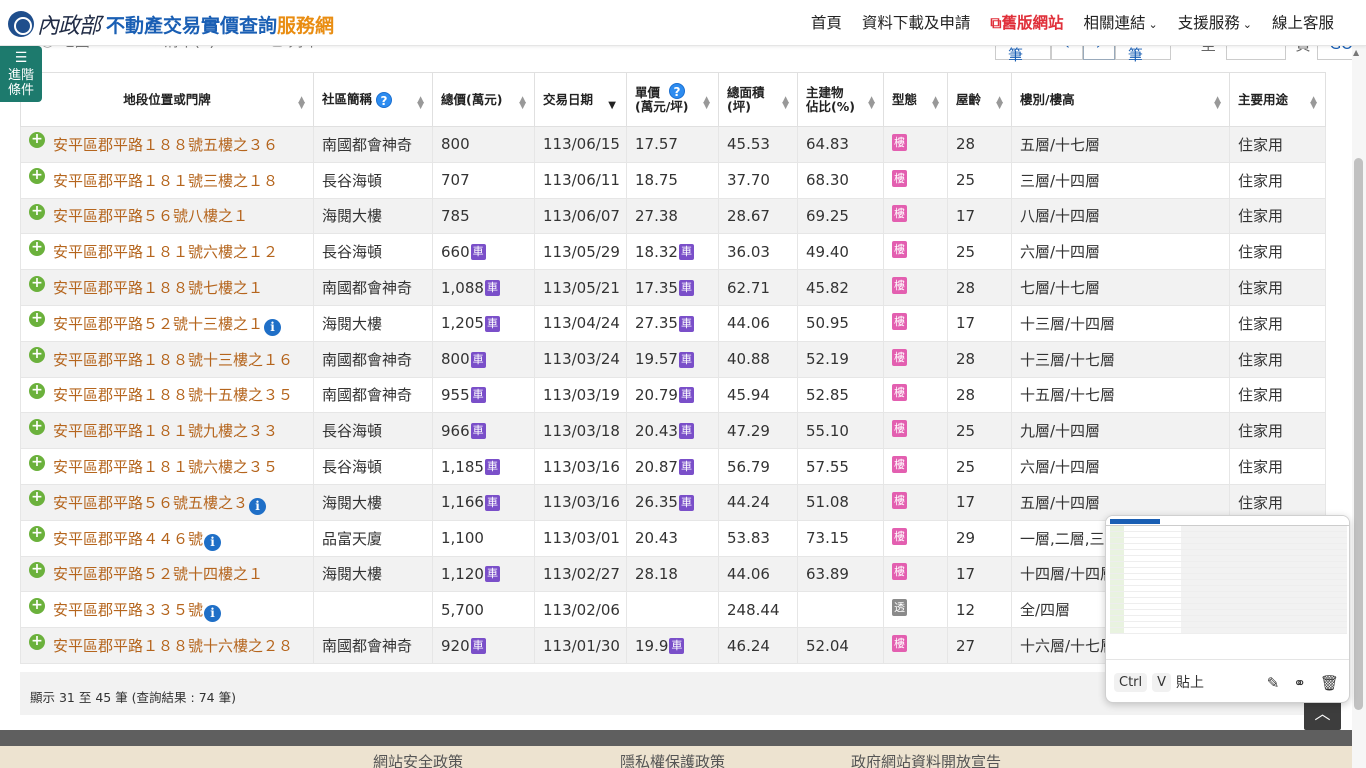 Image resolution: width=1366 pixels, height=768 pixels. What do you see at coordinates (672, 99) in the screenshot?
I see `column-header-4: 單價 (萬元/坪)? ▲ ▼` at bounding box center [672, 99].